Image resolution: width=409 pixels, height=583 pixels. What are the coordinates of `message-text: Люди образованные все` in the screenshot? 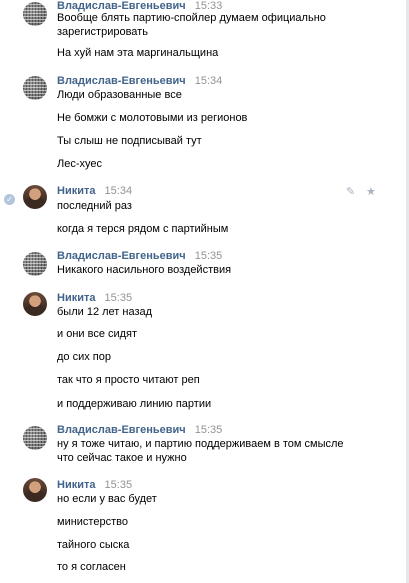 It's located at (119, 95).